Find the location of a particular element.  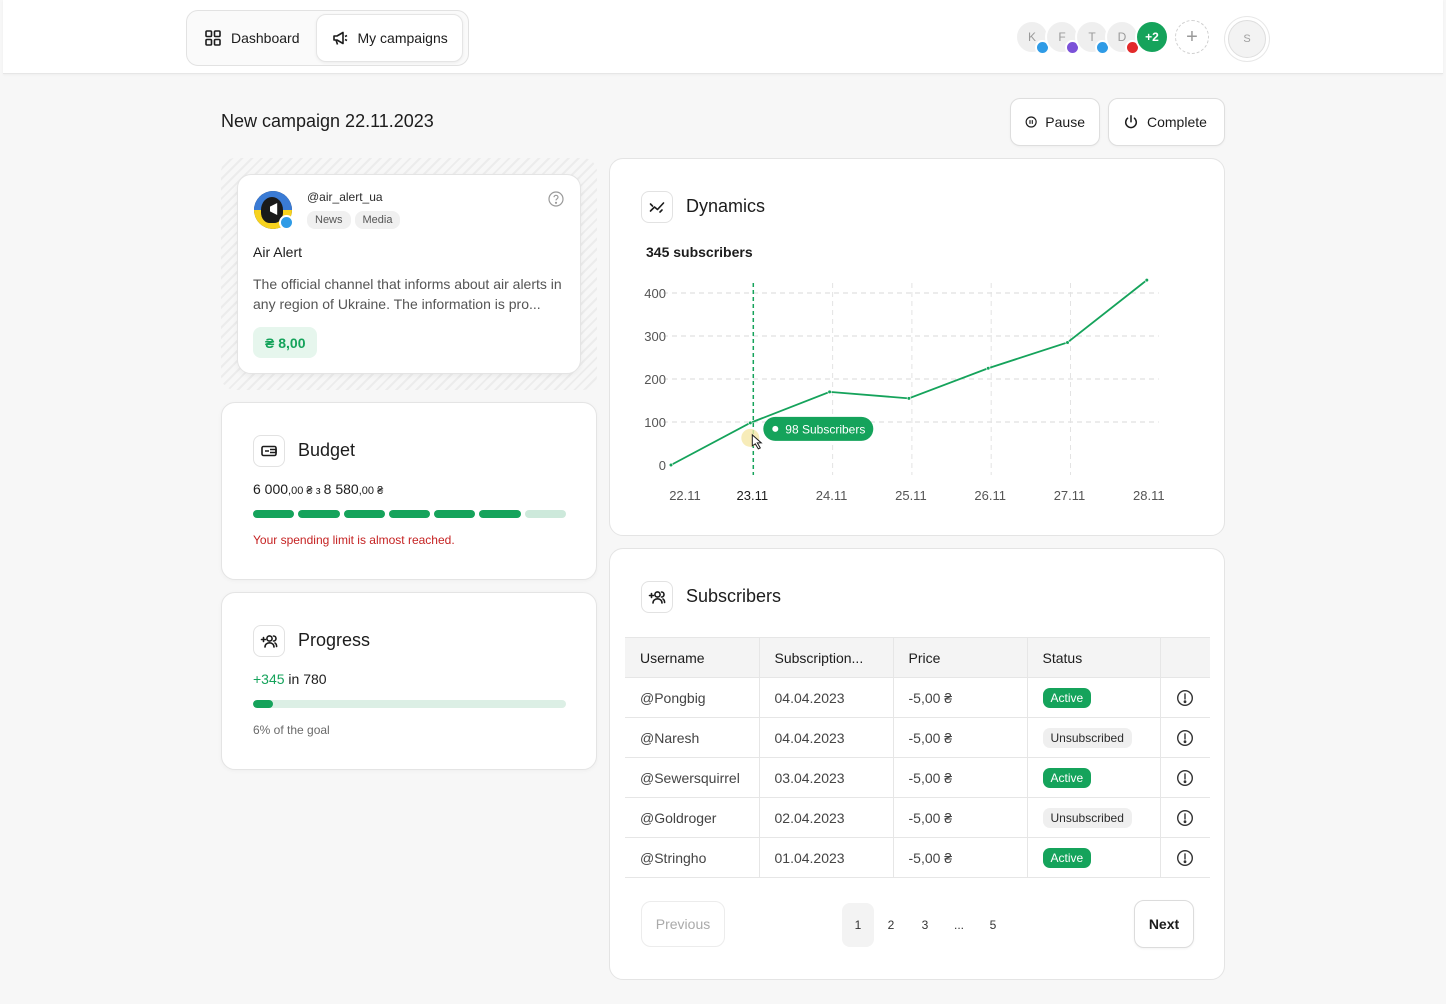

previous-page-button: Previous is located at coordinates (683, 924).